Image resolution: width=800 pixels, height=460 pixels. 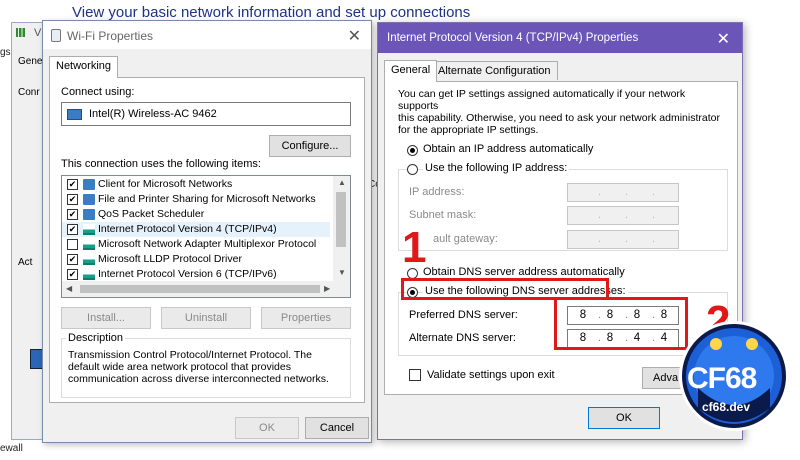 I want to click on brand-logo: CF68 cf68.dev, so click(x=734, y=378).